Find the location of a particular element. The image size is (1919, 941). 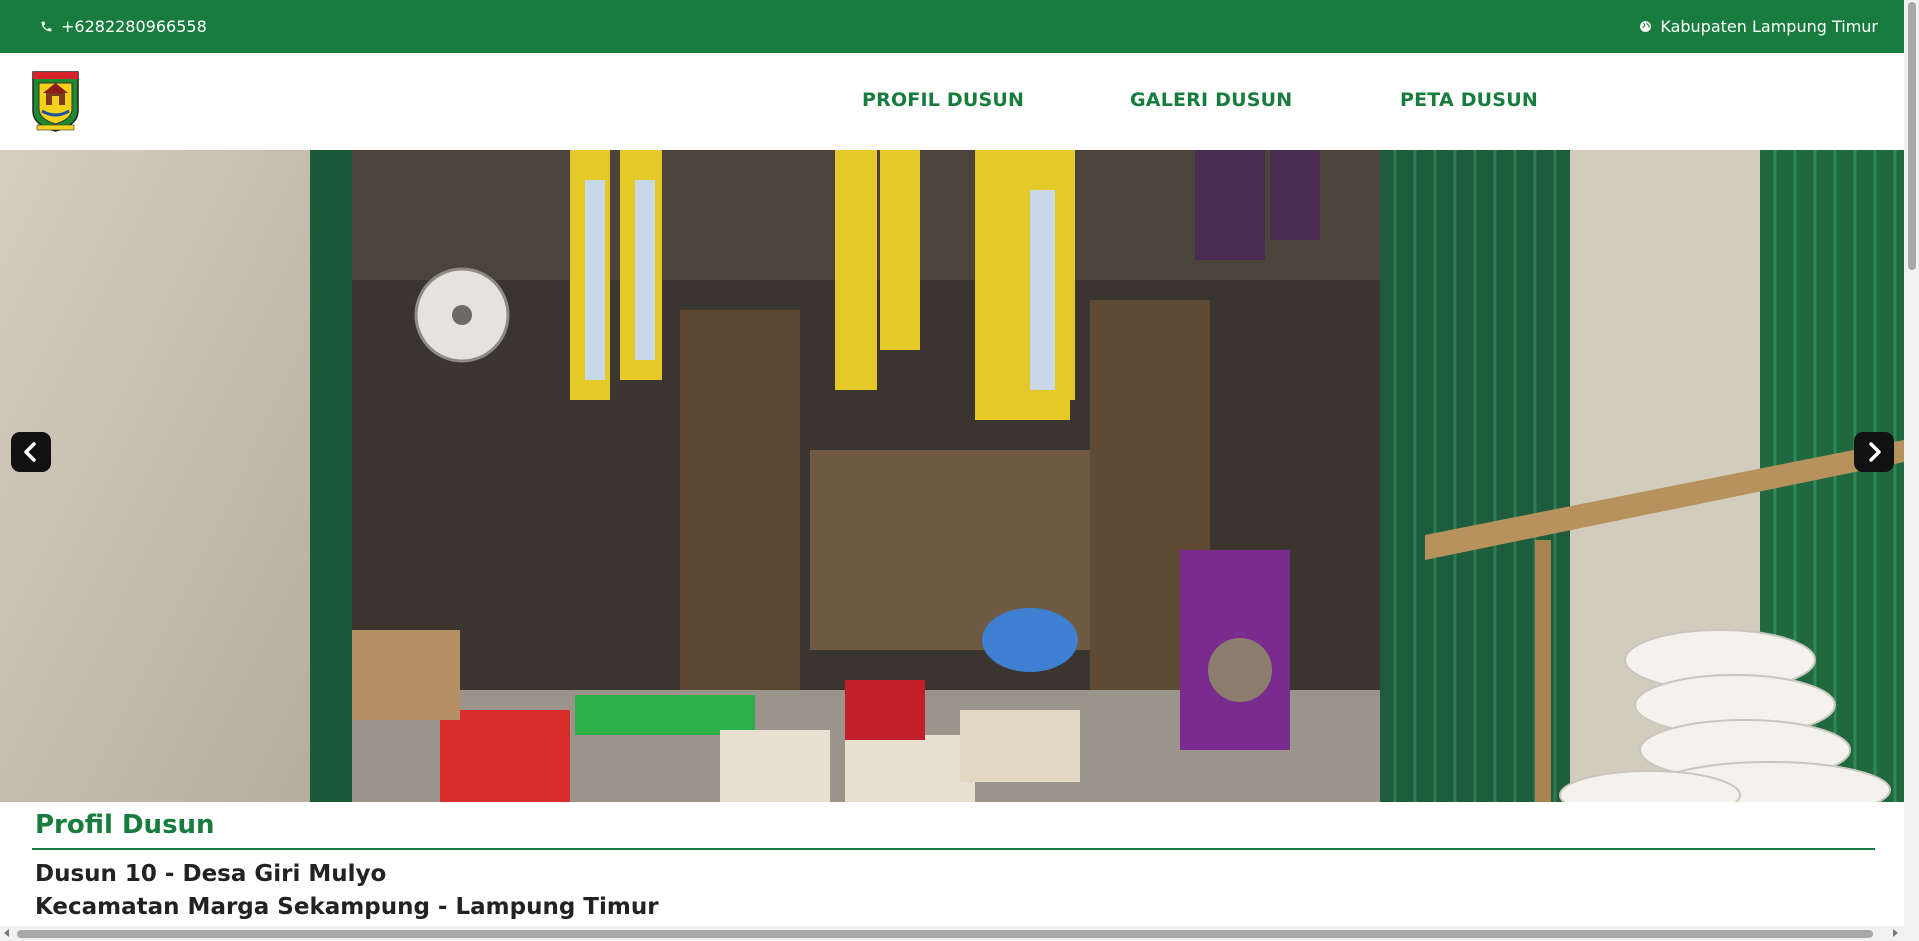

nav-galeri-dusun: GALERI DUSUN is located at coordinates (1211, 100).